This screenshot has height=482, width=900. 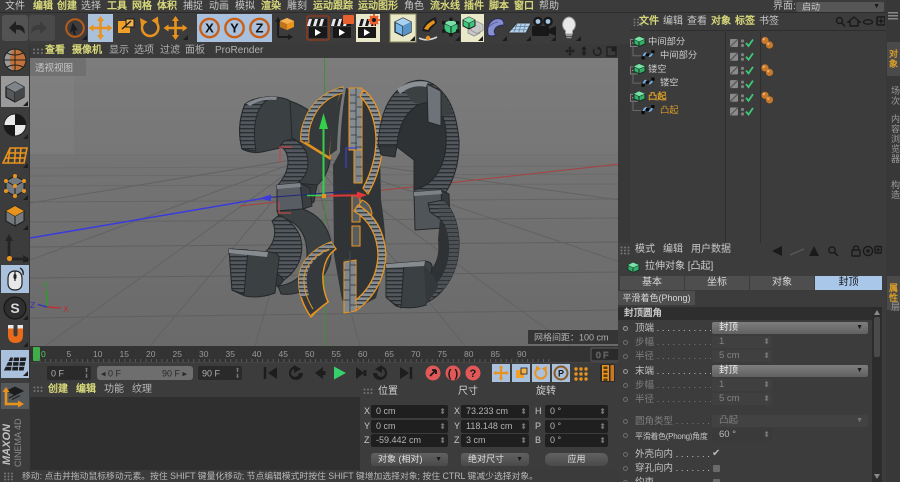 I want to click on svg-text: 透视视图, so click(x=54, y=68).